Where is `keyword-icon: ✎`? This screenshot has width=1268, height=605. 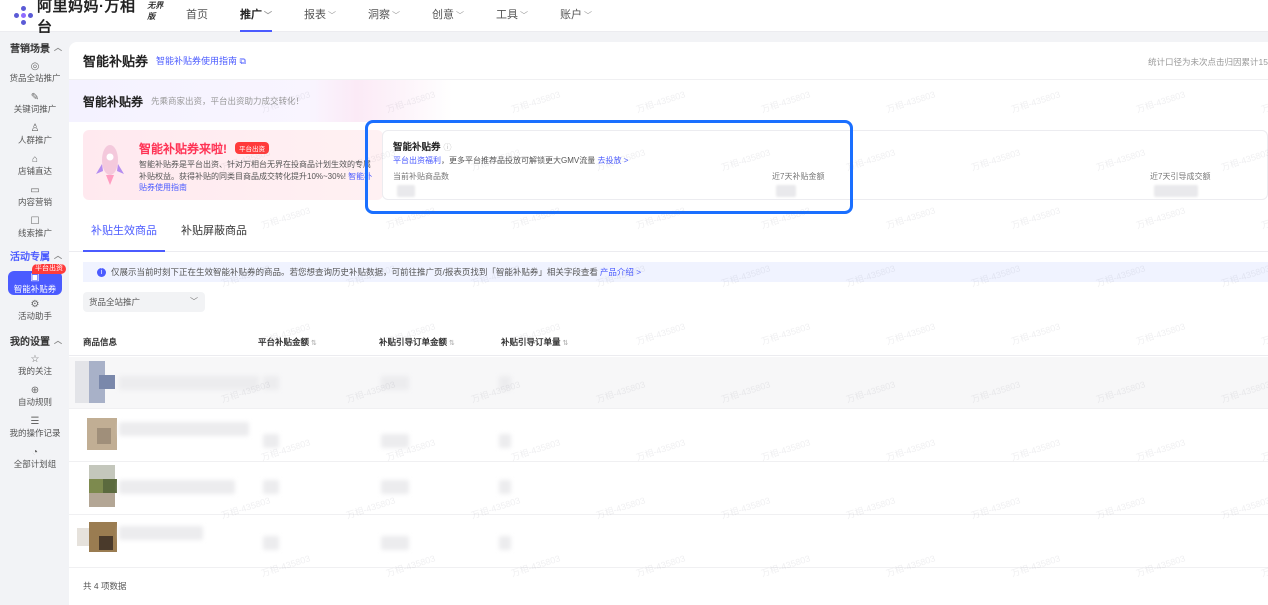 keyword-icon: ✎ is located at coordinates (35, 97).